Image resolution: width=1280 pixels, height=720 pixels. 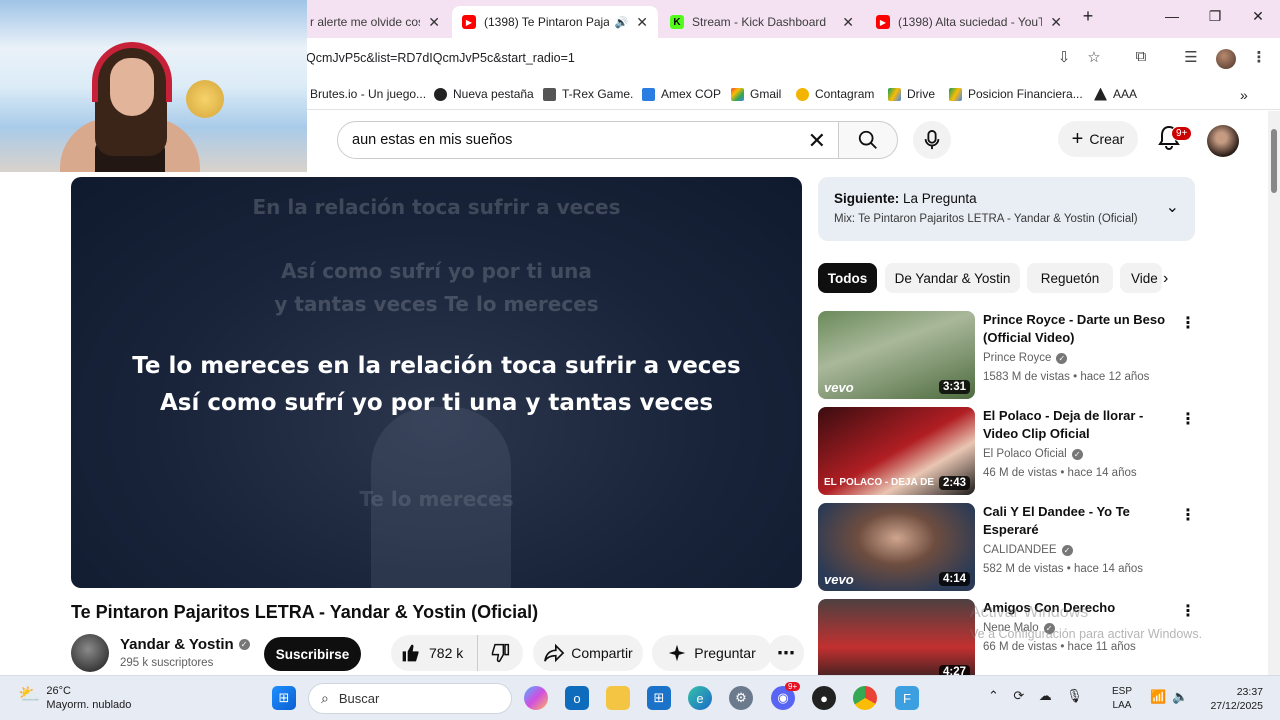 What do you see at coordinates (1234, 699) in the screenshot?
I see `clock: 23:37 27/12/2025` at bounding box center [1234, 699].